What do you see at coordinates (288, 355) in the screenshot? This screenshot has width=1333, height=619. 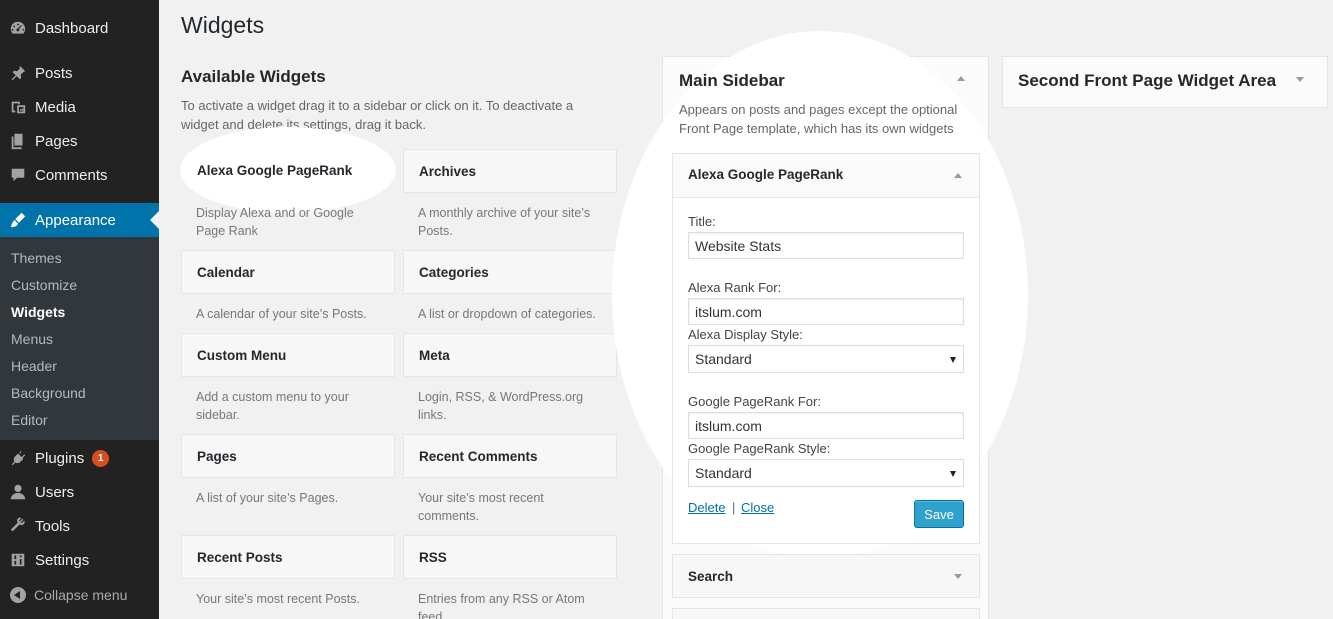 I see `widget-tile-custom-menu: Custom Menu` at bounding box center [288, 355].